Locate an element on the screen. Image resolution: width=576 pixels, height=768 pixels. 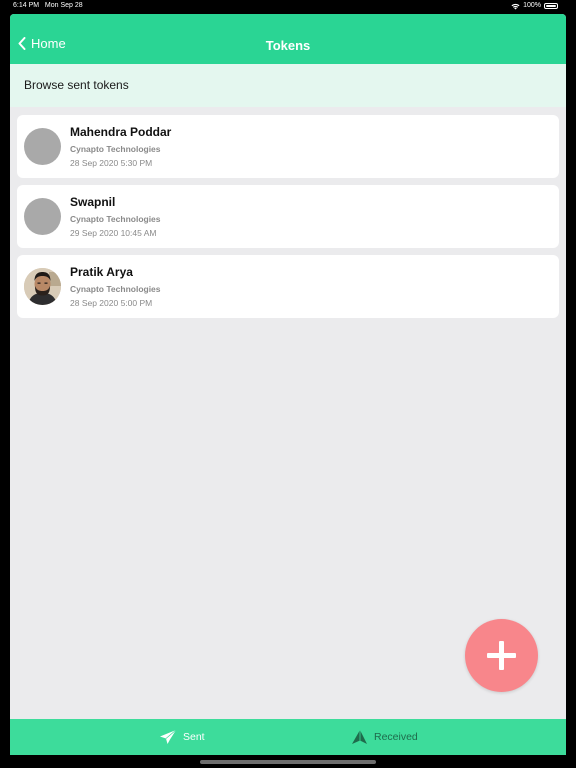
plus-icon-vertical is located at coordinates (501, 655).